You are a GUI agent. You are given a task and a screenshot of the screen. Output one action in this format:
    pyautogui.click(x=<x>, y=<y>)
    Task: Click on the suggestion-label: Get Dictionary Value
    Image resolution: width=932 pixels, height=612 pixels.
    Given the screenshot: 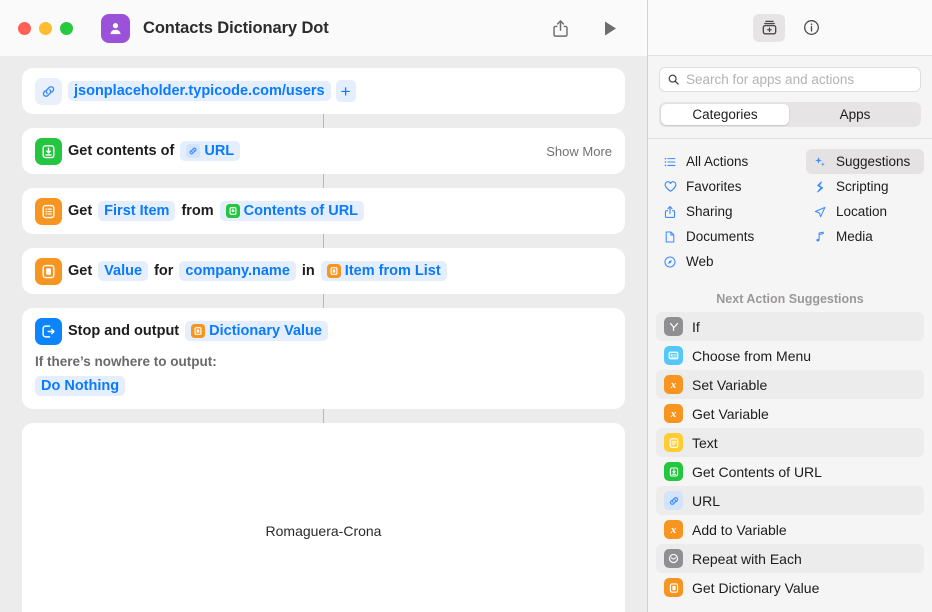 What is the action you would take?
    pyautogui.click(x=756, y=587)
    